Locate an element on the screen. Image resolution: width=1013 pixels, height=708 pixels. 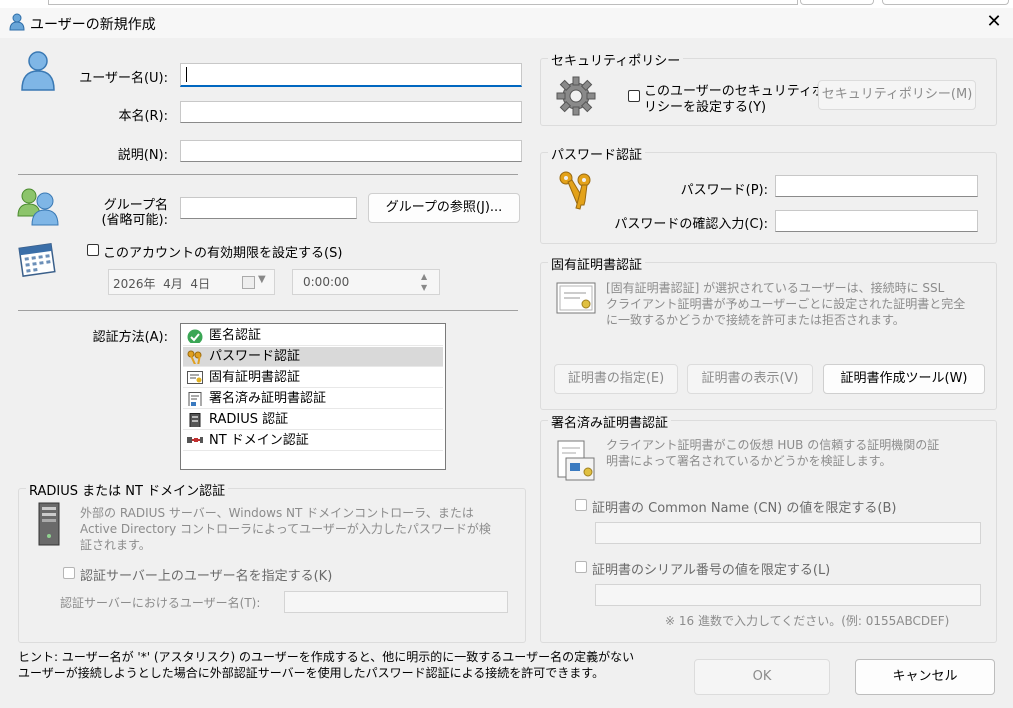
serial-input is located at coordinates (788, 595).